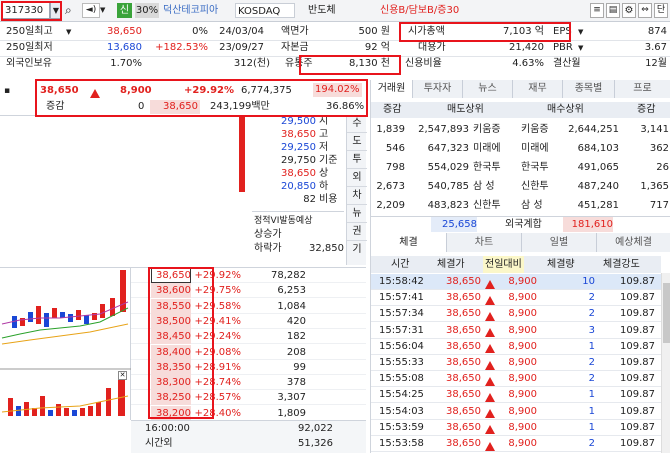  Describe the element at coordinates (613, 10) in the screenshot. I see `memo-icon: ▤` at that location.